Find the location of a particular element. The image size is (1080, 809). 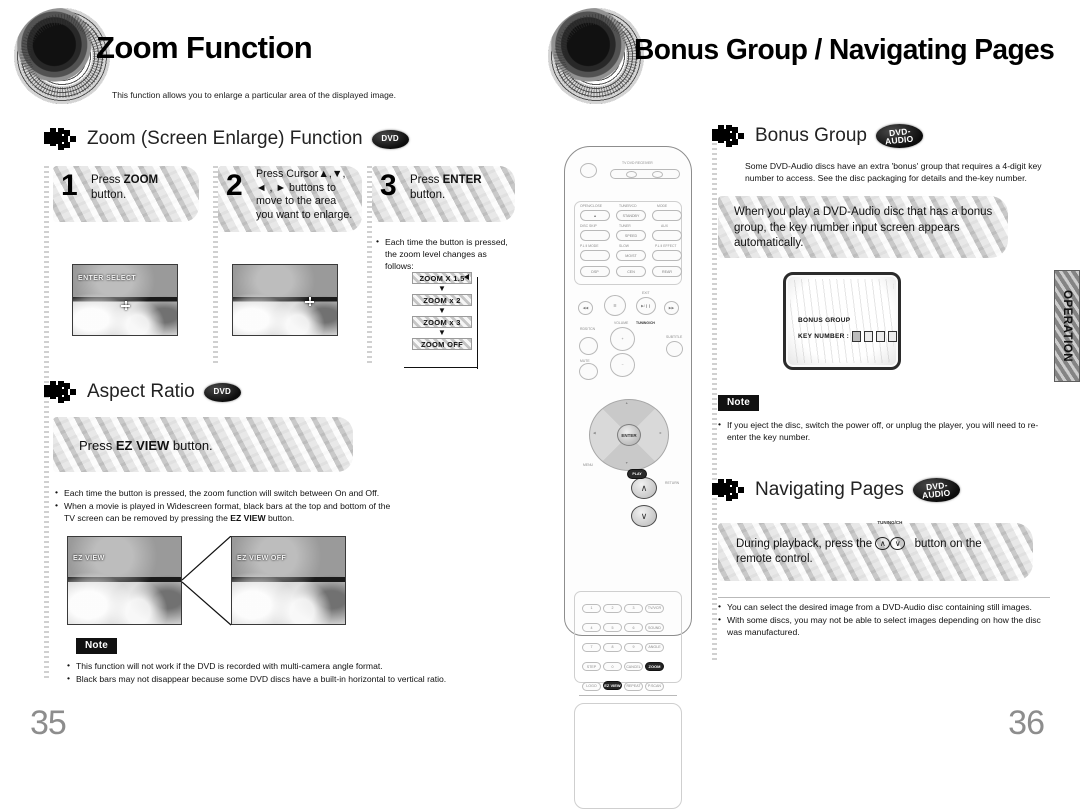

osd-title: BONUS GROUP is located at coordinates (824, 320).